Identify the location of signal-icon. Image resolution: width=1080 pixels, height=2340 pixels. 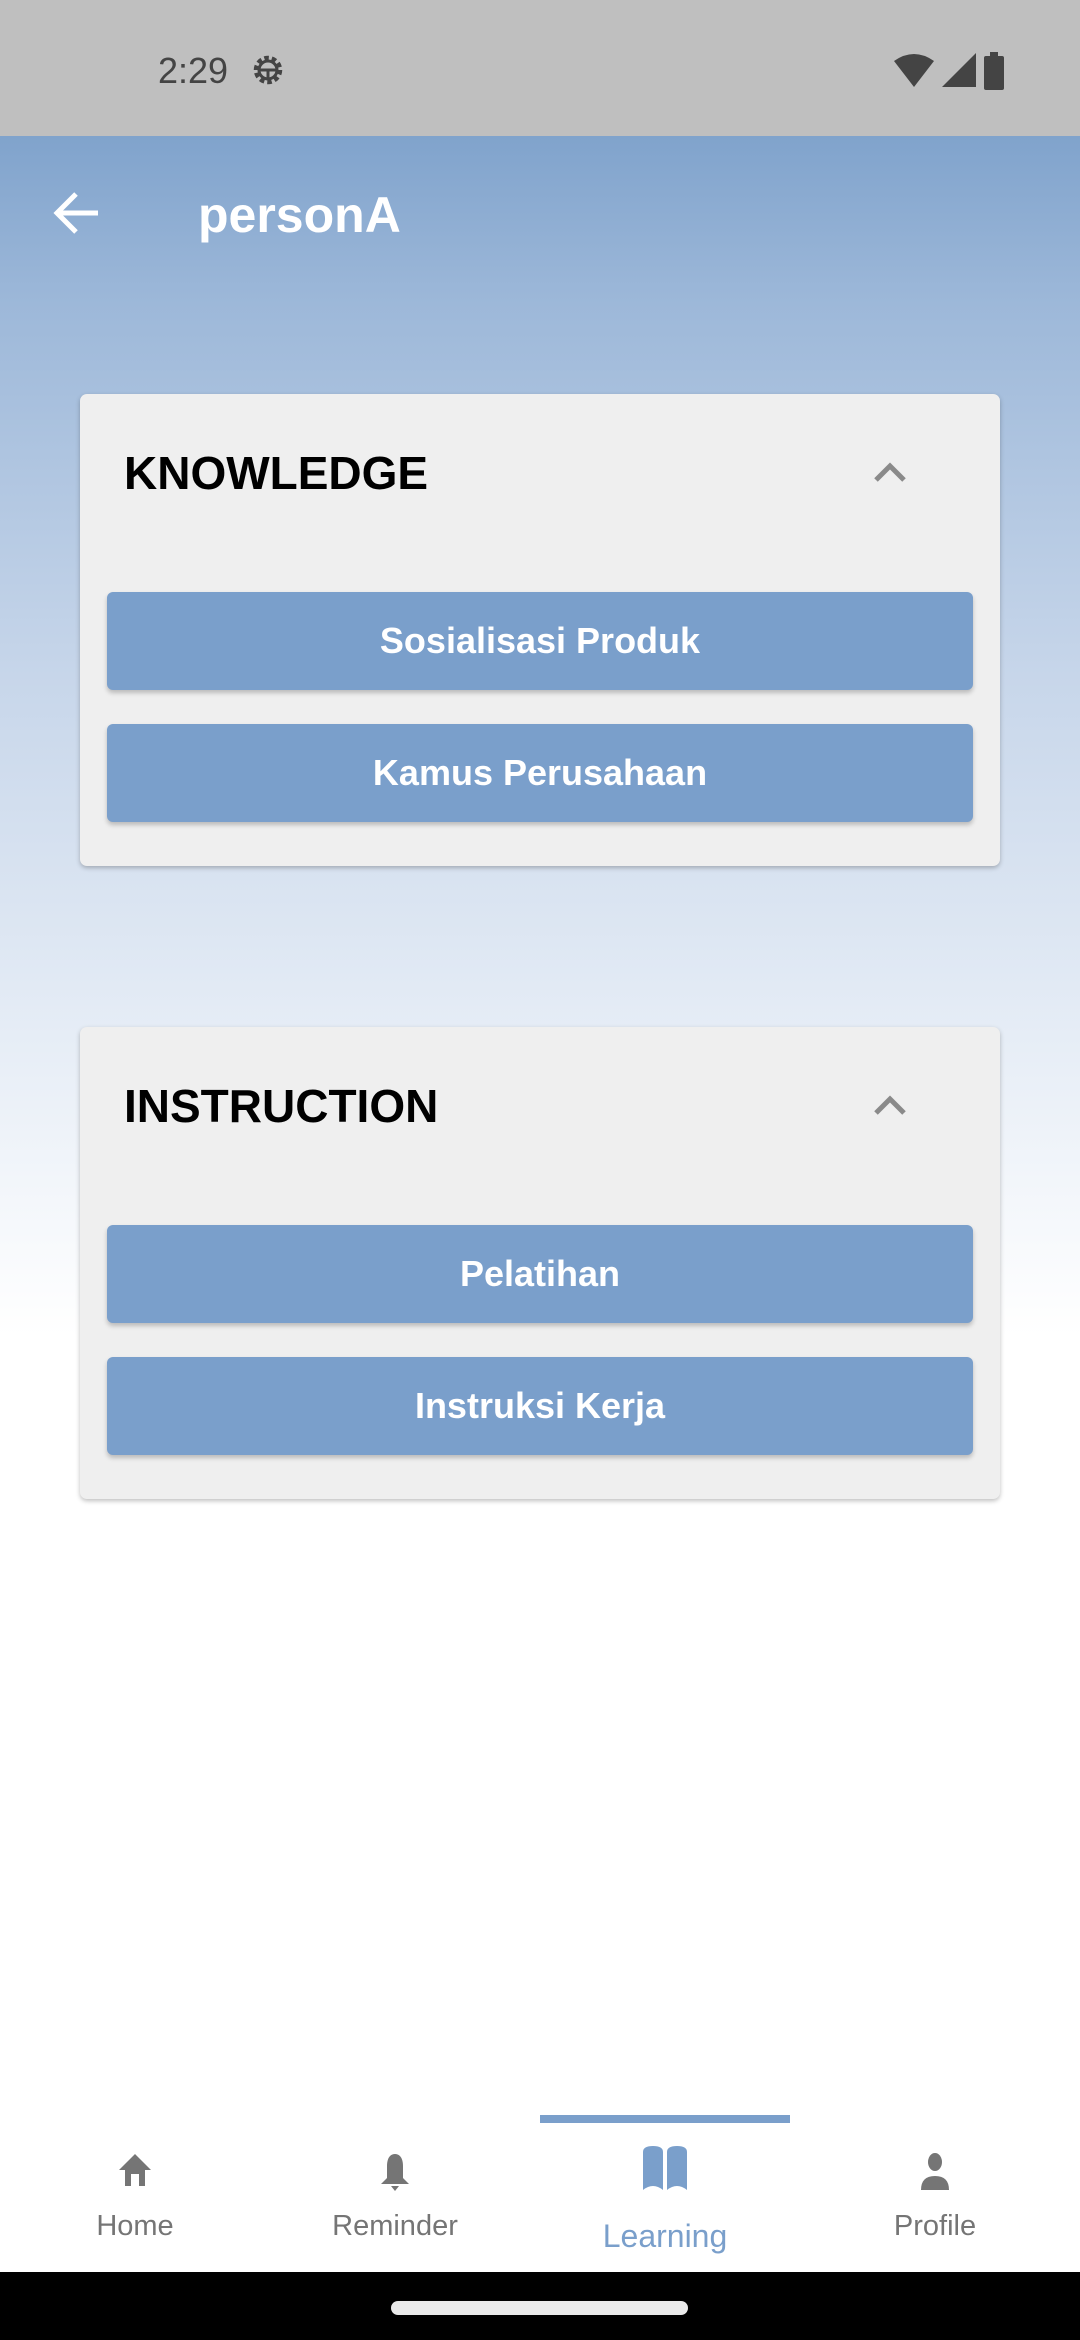
(959, 70).